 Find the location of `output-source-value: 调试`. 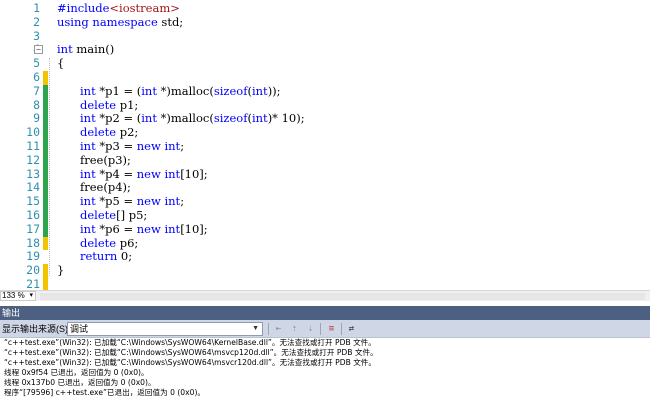

output-source-value: 调试 is located at coordinates (79, 329).